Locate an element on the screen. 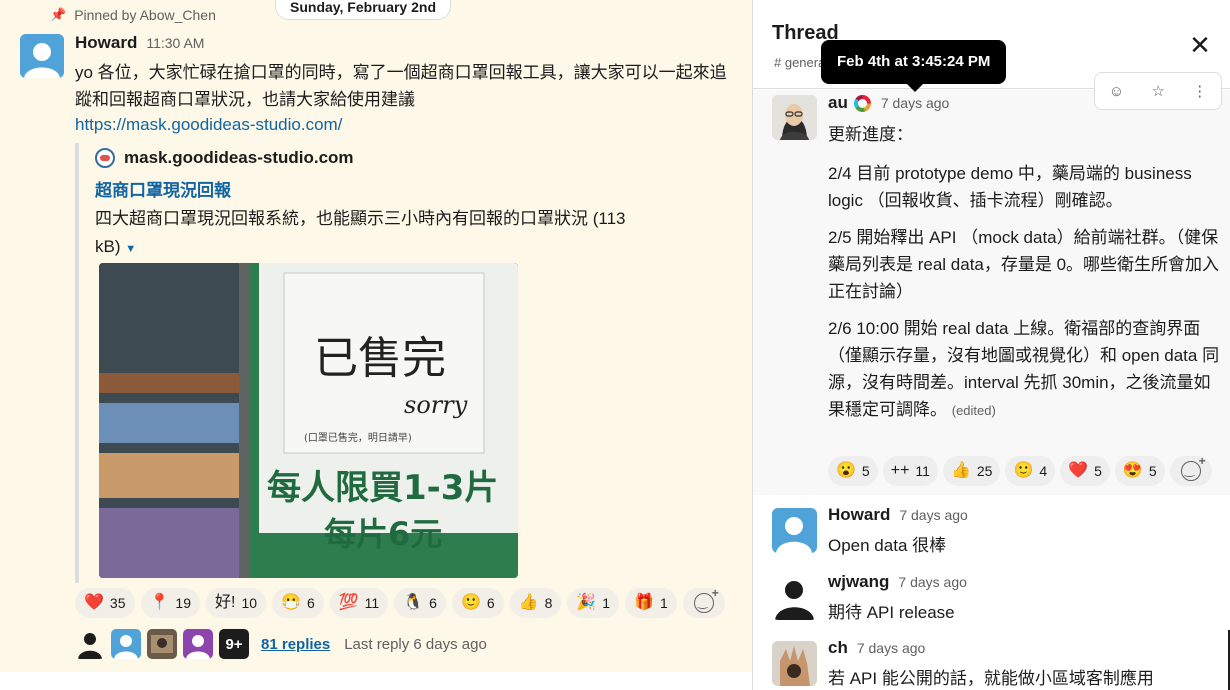 The height and width of the screenshot is (690, 1230). reply-text: 若 API 能公開的話，就能做小區域客制應用 is located at coordinates (991, 678).